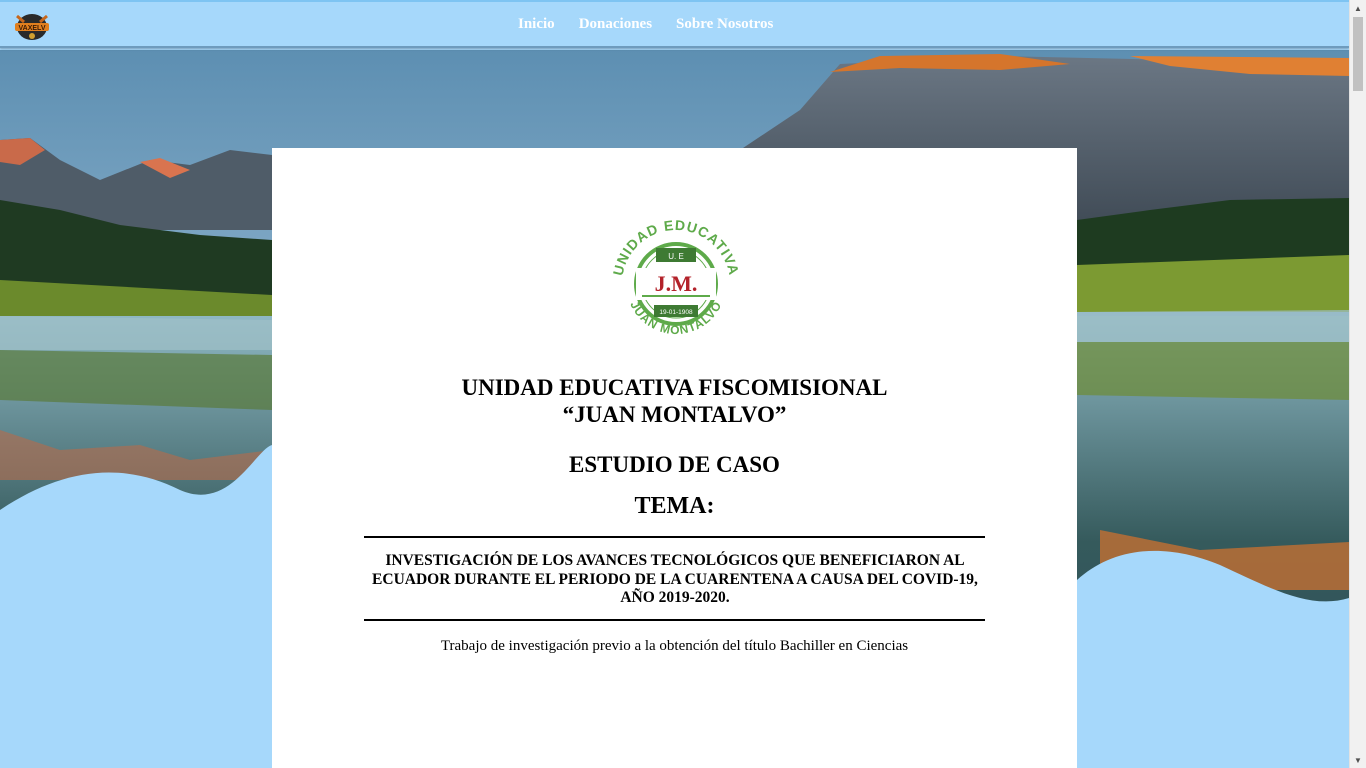 This screenshot has width=1366, height=768. What do you see at coordinates (675, 597) in the screenshot?
I see `topic-line-3: AÑO 2019-2020.` at bounding box center [675, 597].